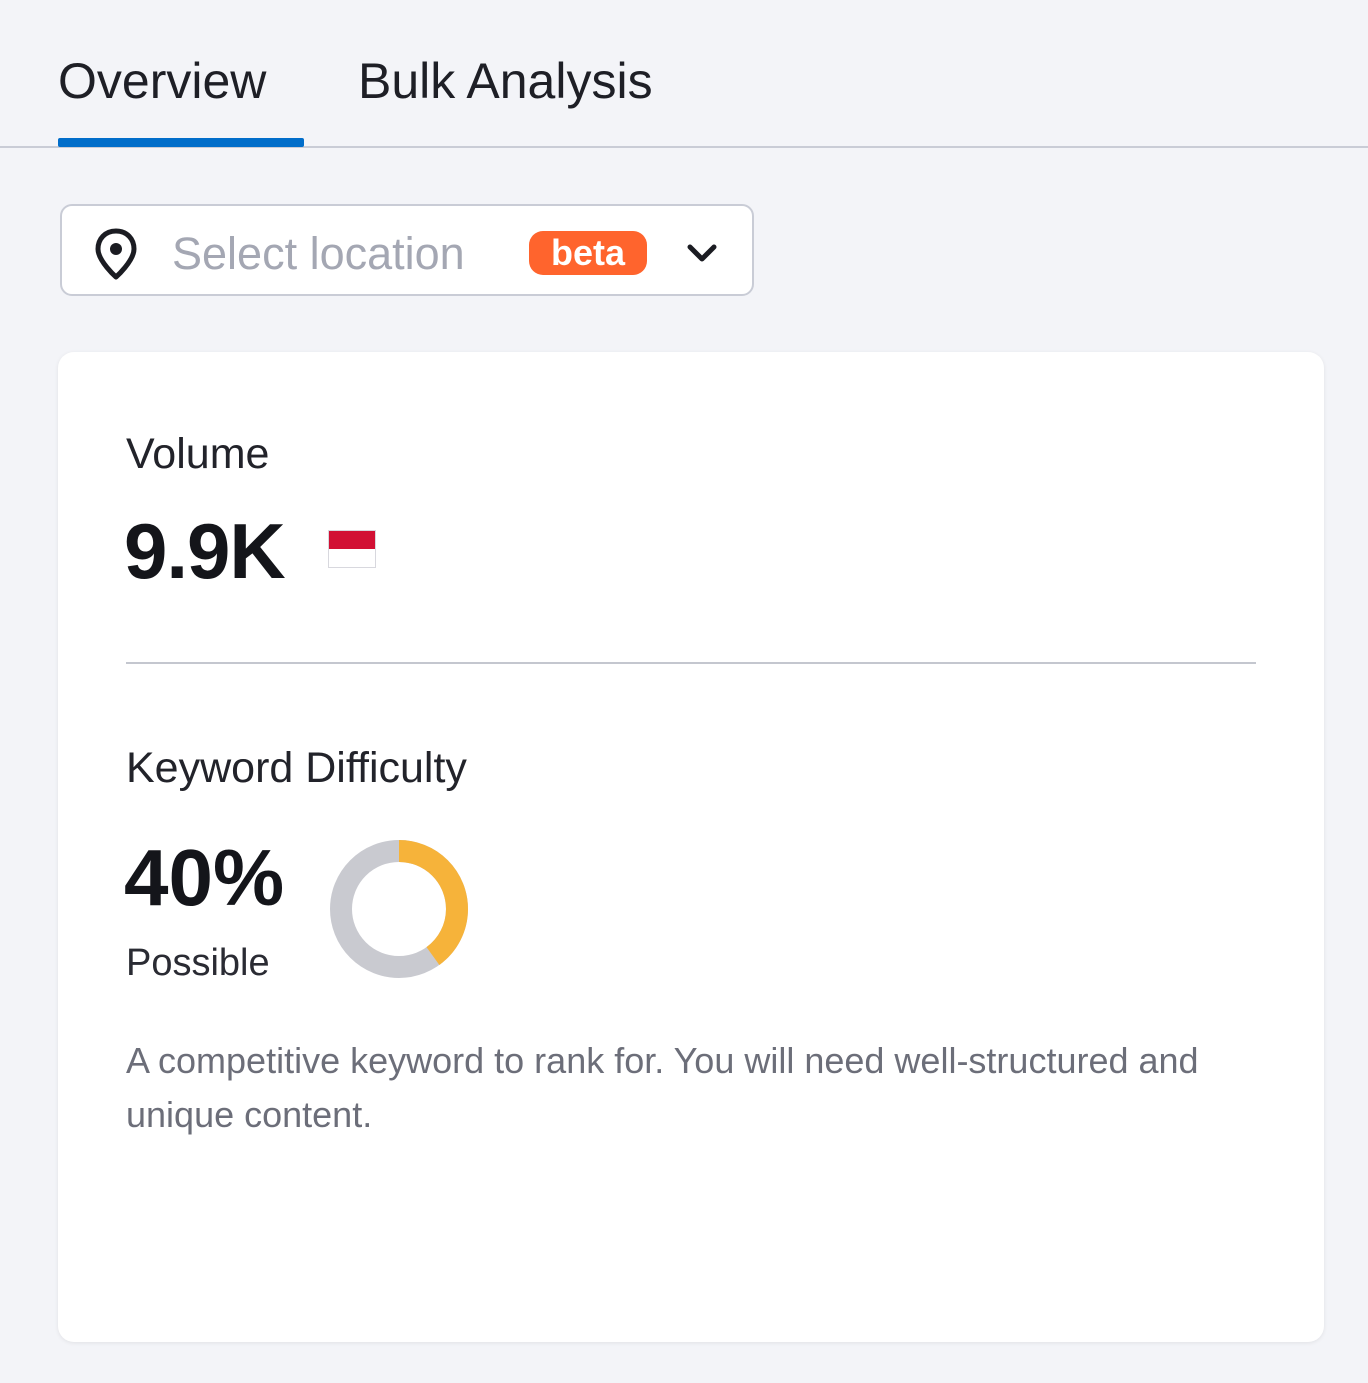 This screenshot has height=1383, width=1368. I want to click on tab-overview: Overview, so click(162, 81).